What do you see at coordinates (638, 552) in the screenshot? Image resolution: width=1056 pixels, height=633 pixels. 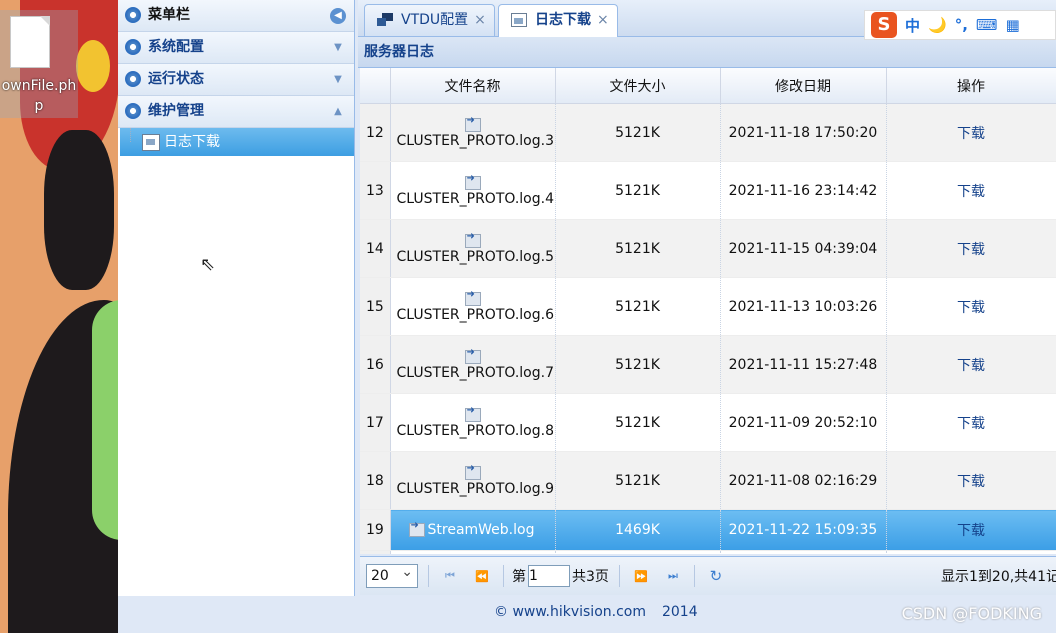 I see `filesize: 771K` at bounding box center [638, 552].